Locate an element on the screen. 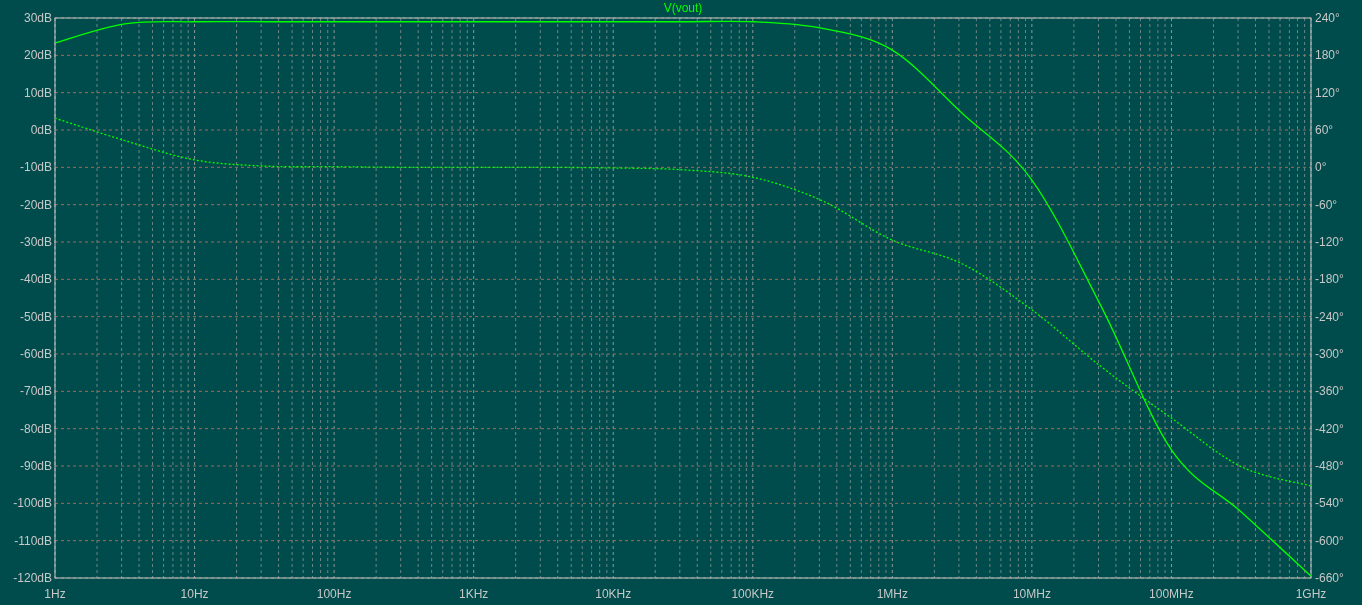  x-axis-label: 10KHz is located at coordinates (613, 594).